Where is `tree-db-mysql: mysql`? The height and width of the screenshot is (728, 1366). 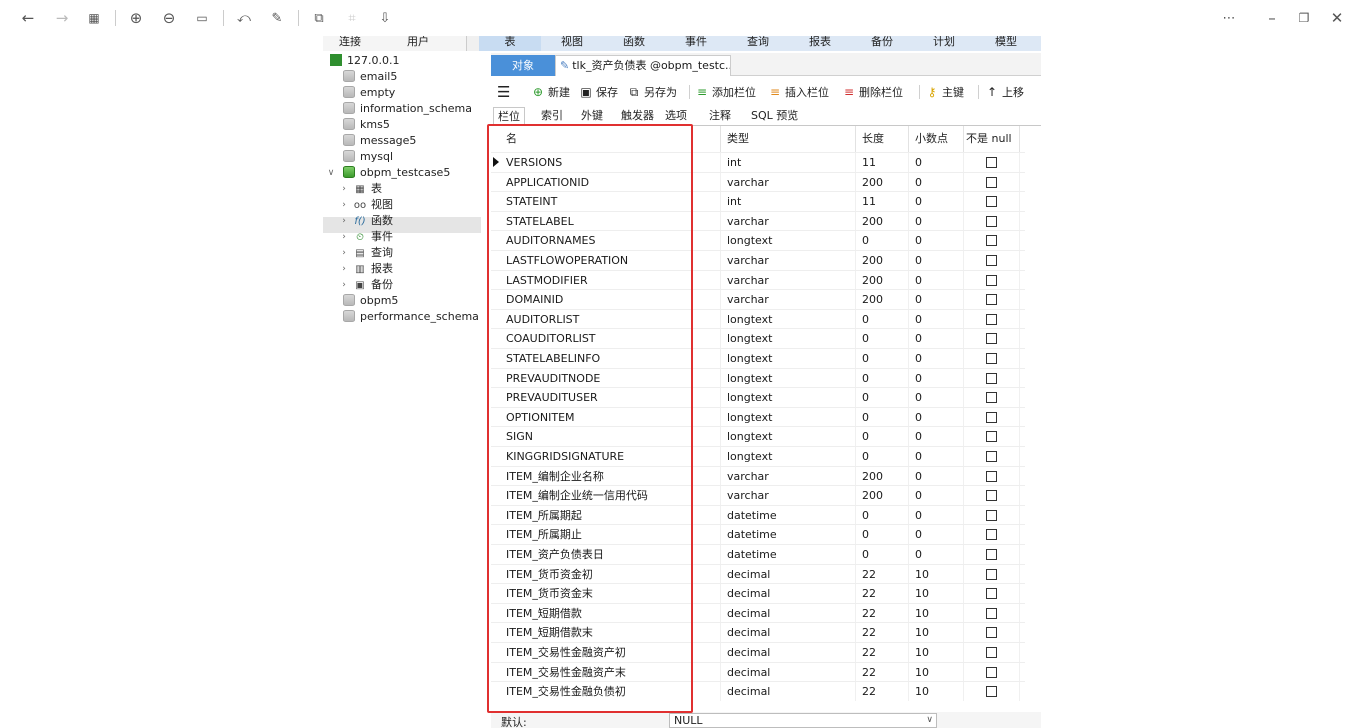 tree-db-mysql: mysql is located at coordinates (368, 157).